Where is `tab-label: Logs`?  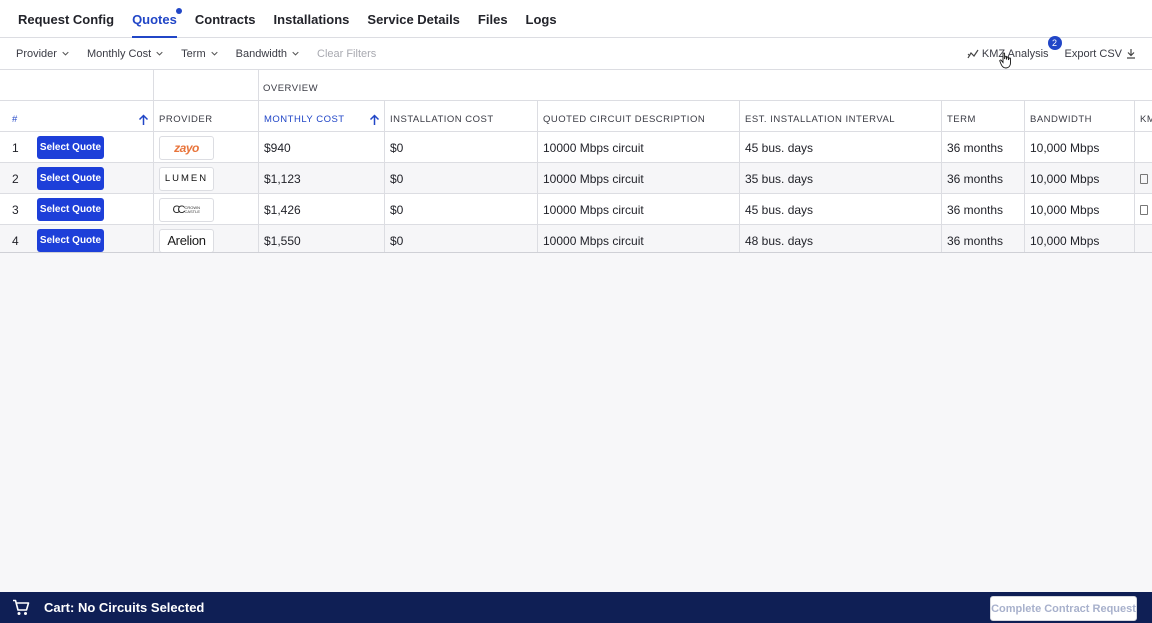 tab-label: Logs is located at coordinates (541, 19).